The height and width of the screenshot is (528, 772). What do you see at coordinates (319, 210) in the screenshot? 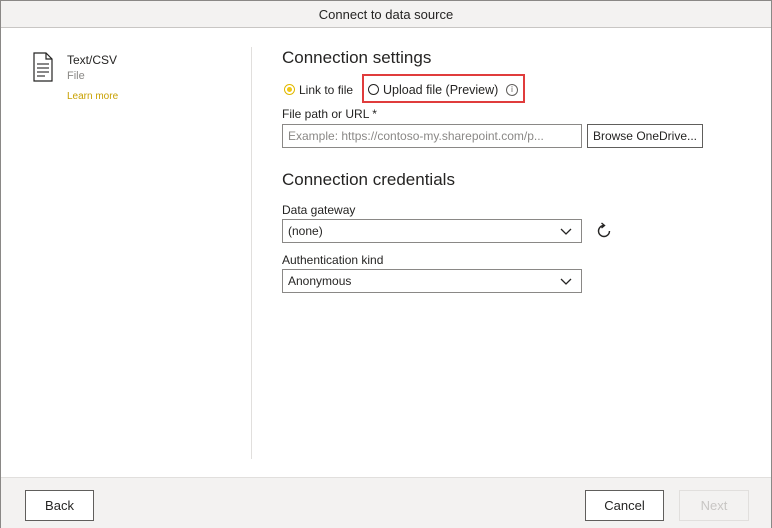
I see `data-gateway-label: Data gateway` at bounding box center [319, 210].